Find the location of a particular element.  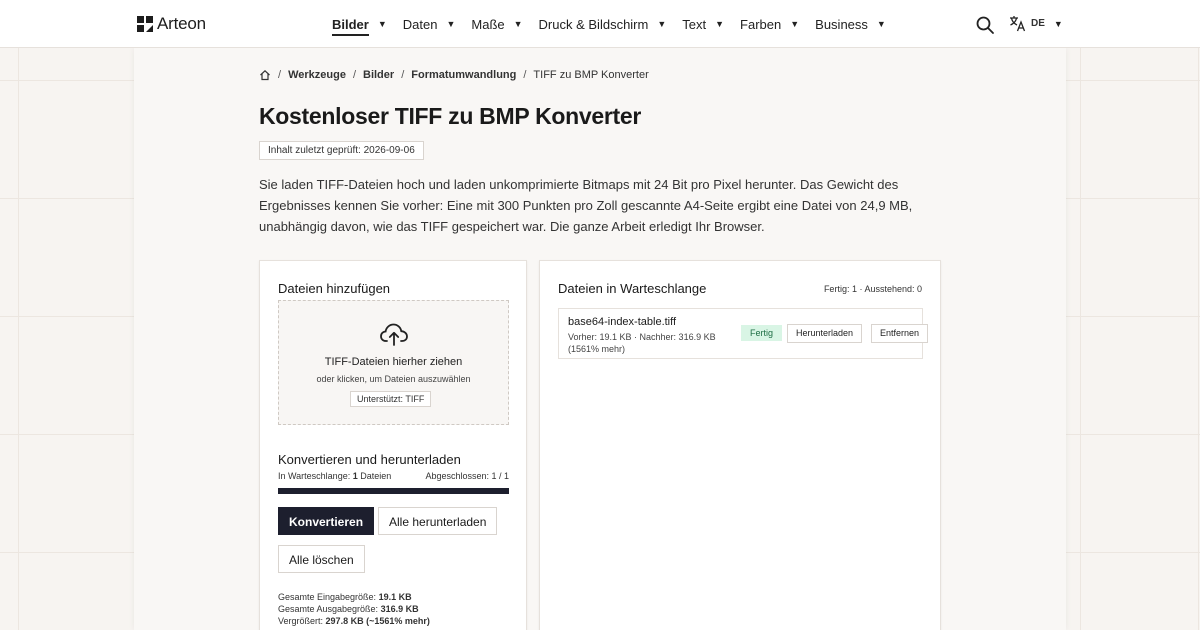

queue-card-title: Dateien in Warteschlange is located at coordinates (632, 288).